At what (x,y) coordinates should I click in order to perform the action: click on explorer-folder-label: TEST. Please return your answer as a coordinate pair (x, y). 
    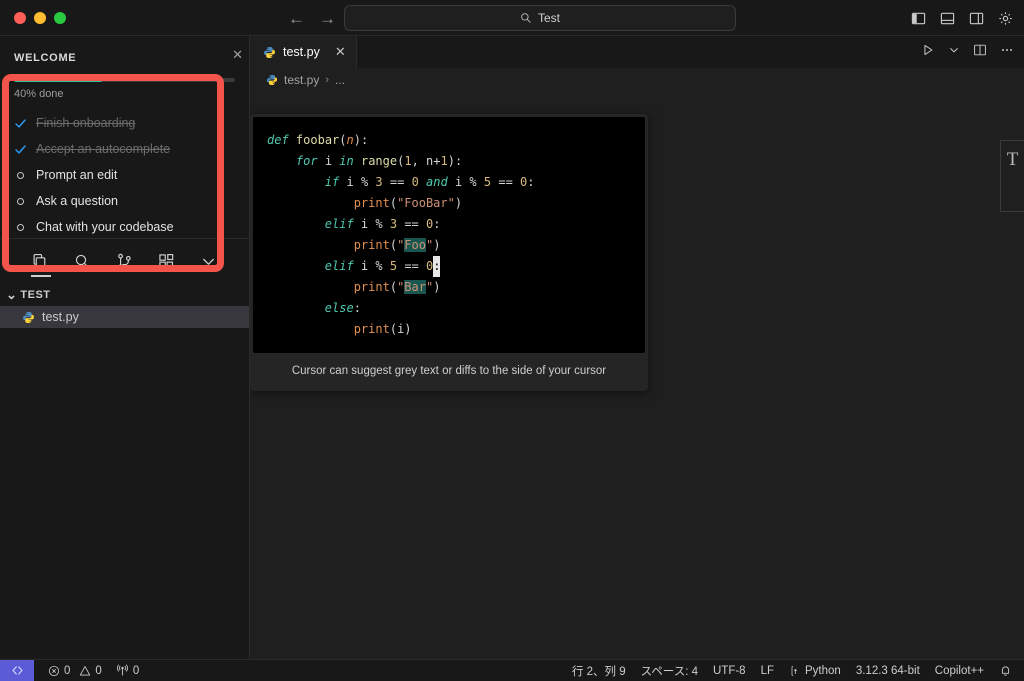
    Looking at the image, I should click on (35, 295).